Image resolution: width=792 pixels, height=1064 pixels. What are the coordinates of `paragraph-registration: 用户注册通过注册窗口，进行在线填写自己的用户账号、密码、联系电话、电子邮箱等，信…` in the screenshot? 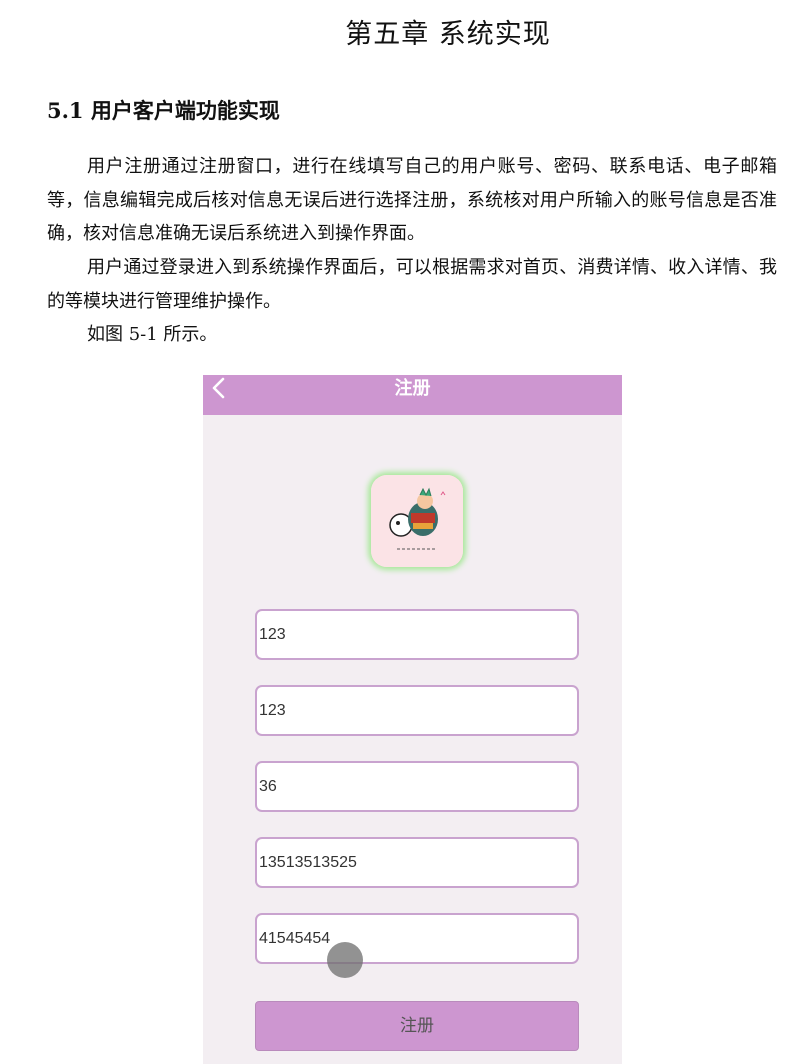 It's located at (412, 200).